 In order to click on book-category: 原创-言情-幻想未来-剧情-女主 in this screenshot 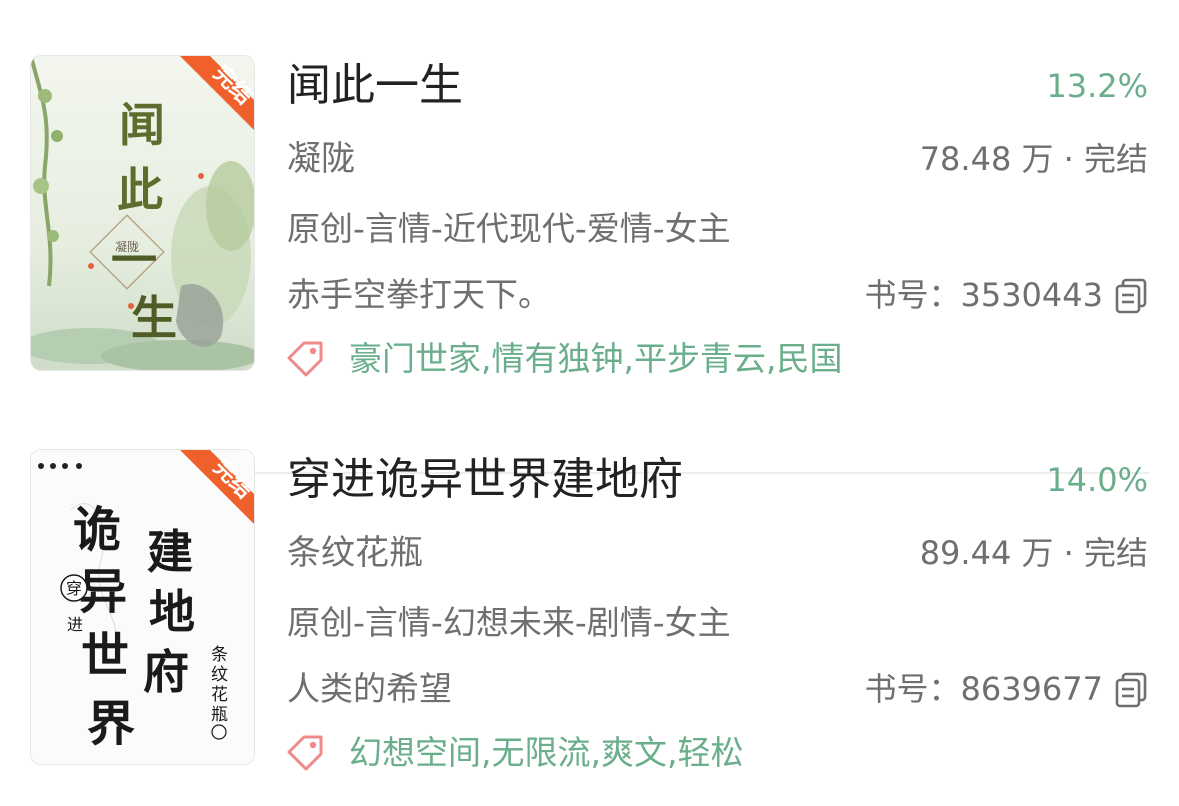, I will do `click(509, 622)`.